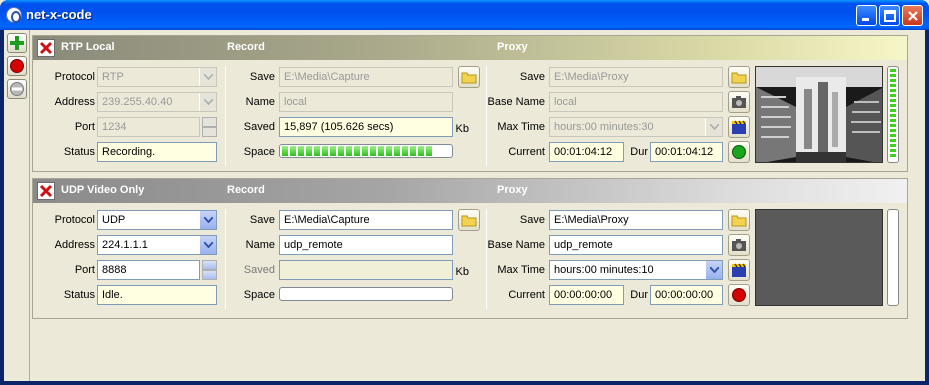 This screenshot has height=385, width=929. Describe the element at coordinates (686, 152) in the screenshot. I see `dur-field: 00:01:04:12` at that location.